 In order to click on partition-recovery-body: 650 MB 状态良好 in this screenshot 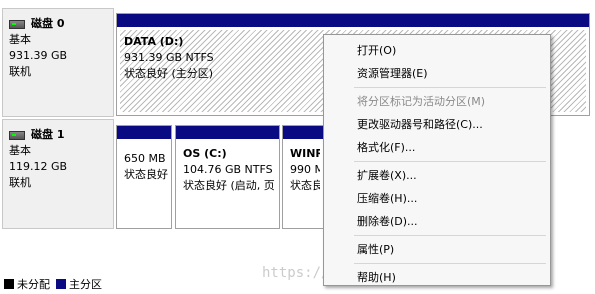, I will do `click(144, 186)`.